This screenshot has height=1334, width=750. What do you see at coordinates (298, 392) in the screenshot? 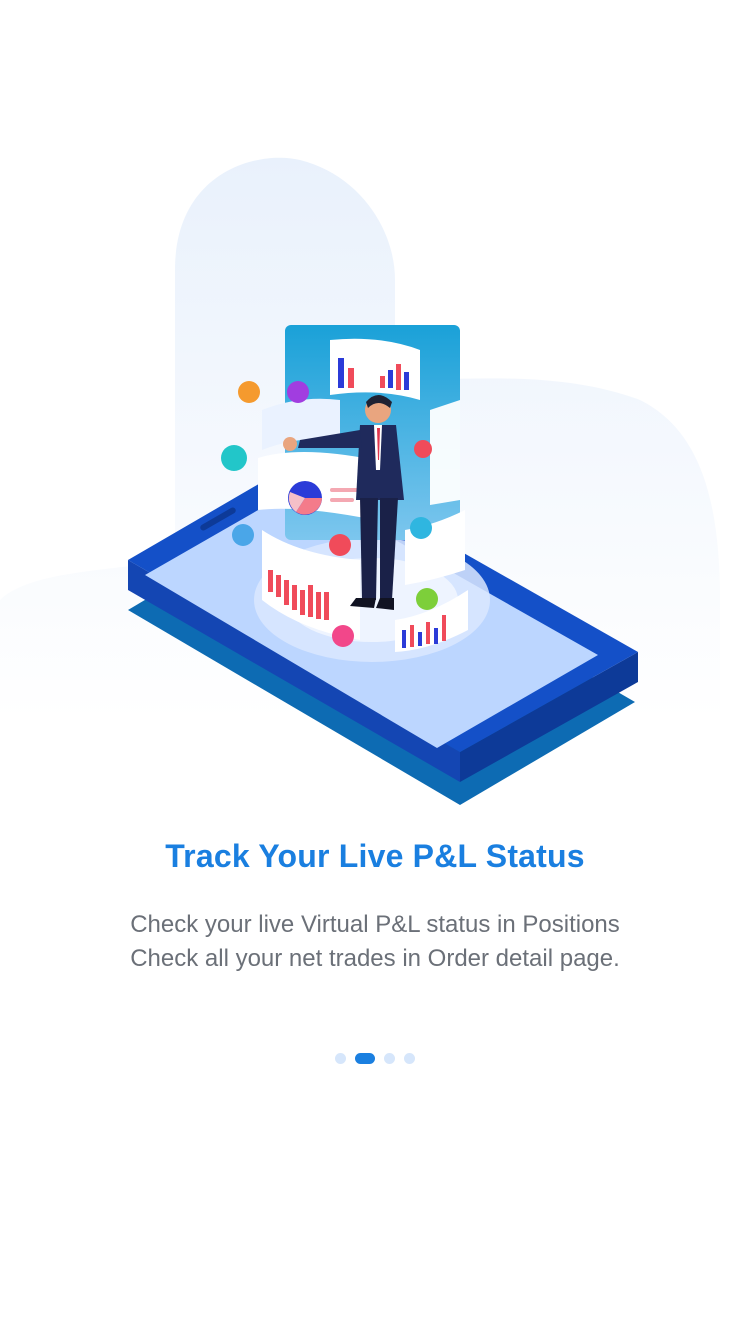
I see `home-icon` at bounding box center [298, 392].